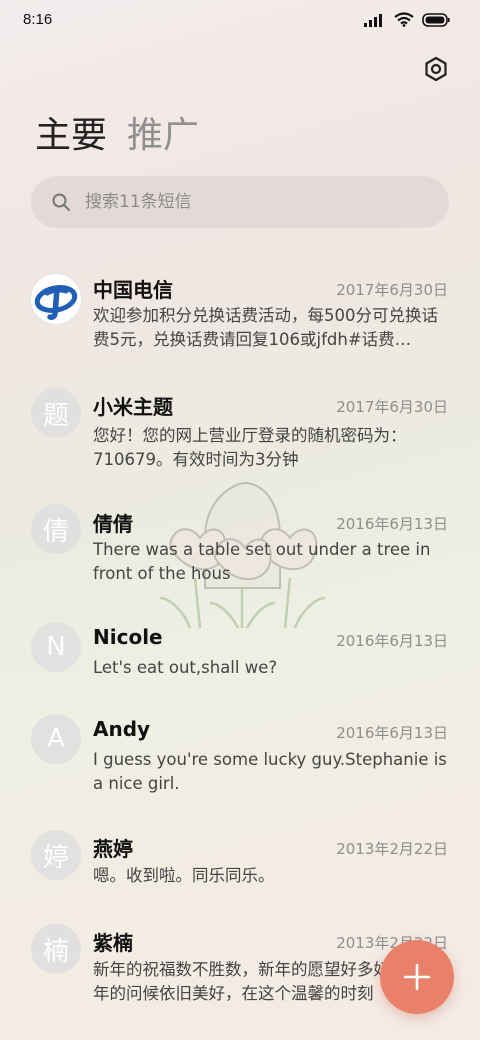 The image size is (480, 1040). What do you see at coordinates (133, 290) in the screenshot?
I see `contact-name: 中国电信` at bounding box center [133, 290].